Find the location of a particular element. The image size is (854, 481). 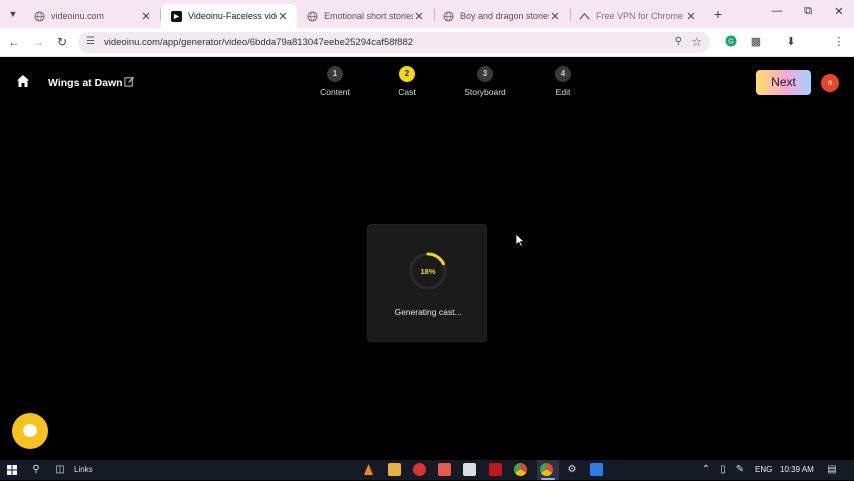

tab-title: videoinu.com is located at coordinates (78, 16).